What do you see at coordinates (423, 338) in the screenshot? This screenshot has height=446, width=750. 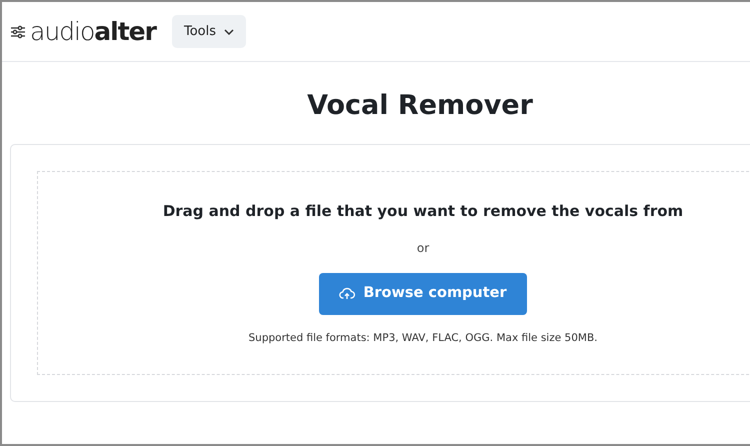 I see `supported-formats-note: Supported file formats: MP3, WAV, FLAC, OGG. Max file size 50MB.` at bounding box center [423, 338].